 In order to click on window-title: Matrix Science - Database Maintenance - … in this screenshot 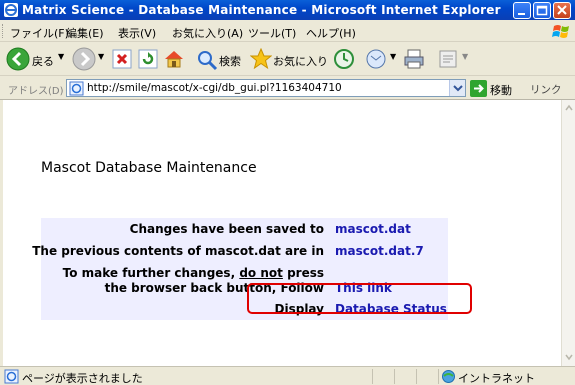, I will do `click(261, 10)`.